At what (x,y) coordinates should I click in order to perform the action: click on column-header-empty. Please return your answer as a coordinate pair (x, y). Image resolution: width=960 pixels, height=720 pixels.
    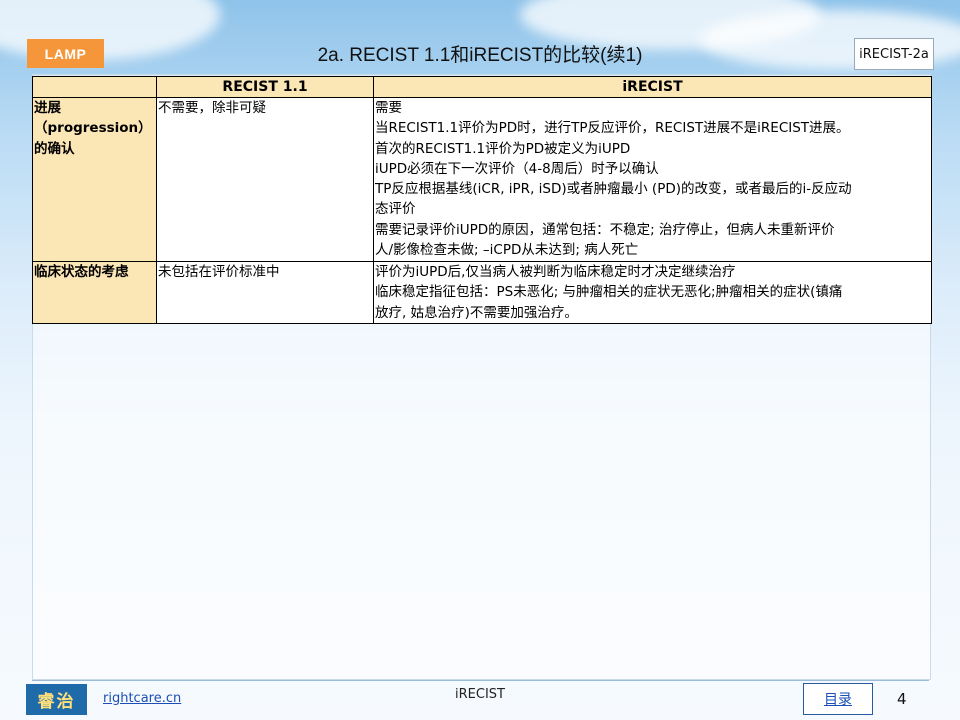
    Looking at the image, I should click on (94, 87).